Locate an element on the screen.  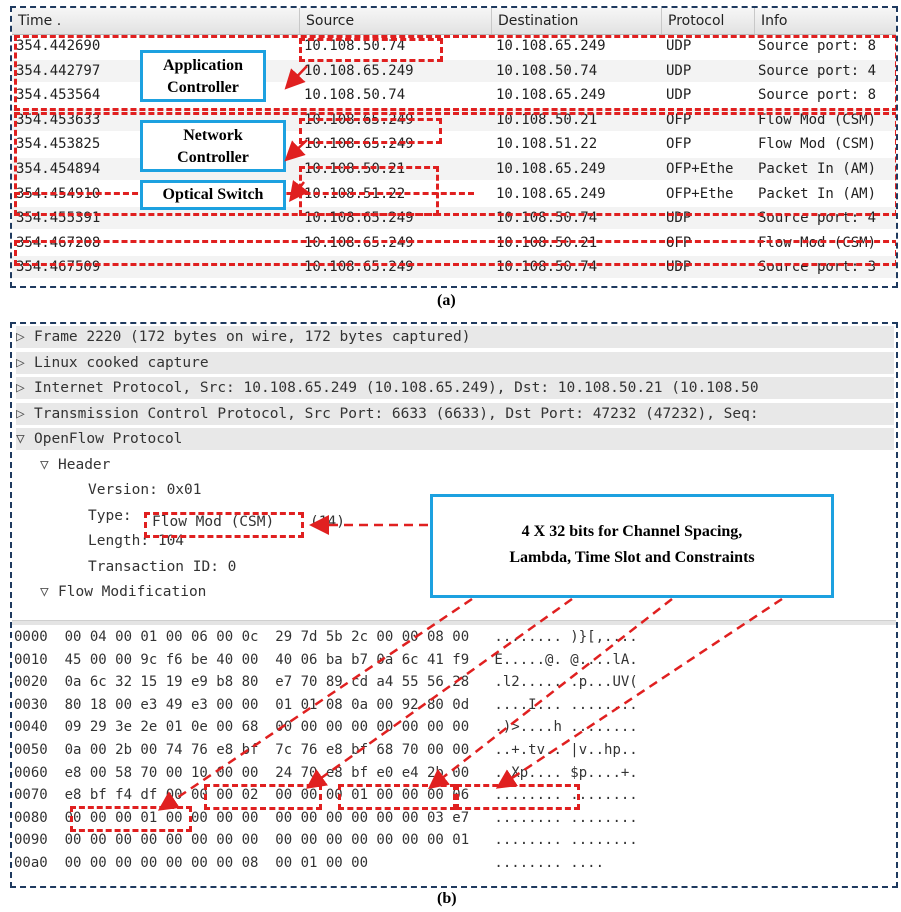
callout-arrows is located at coordinates (296, 133).